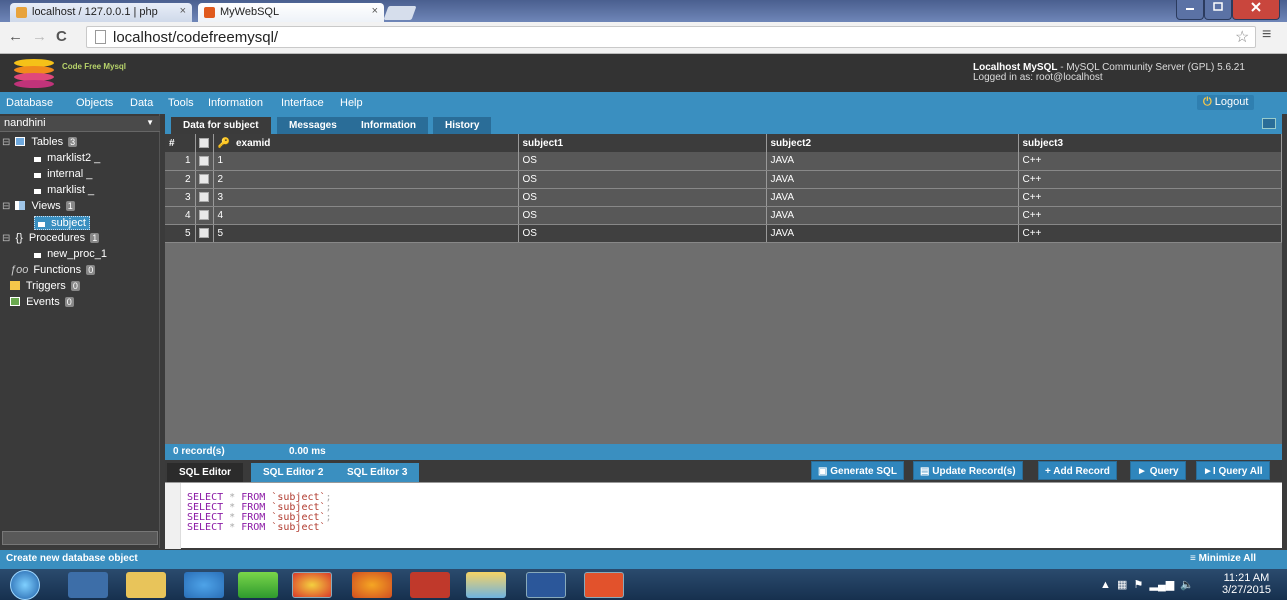  What do you see at coordinates (968, 470) in the screenshot?
I see `update-records-button: ▤ Update Record(s)` at bounding box center [968, 470].